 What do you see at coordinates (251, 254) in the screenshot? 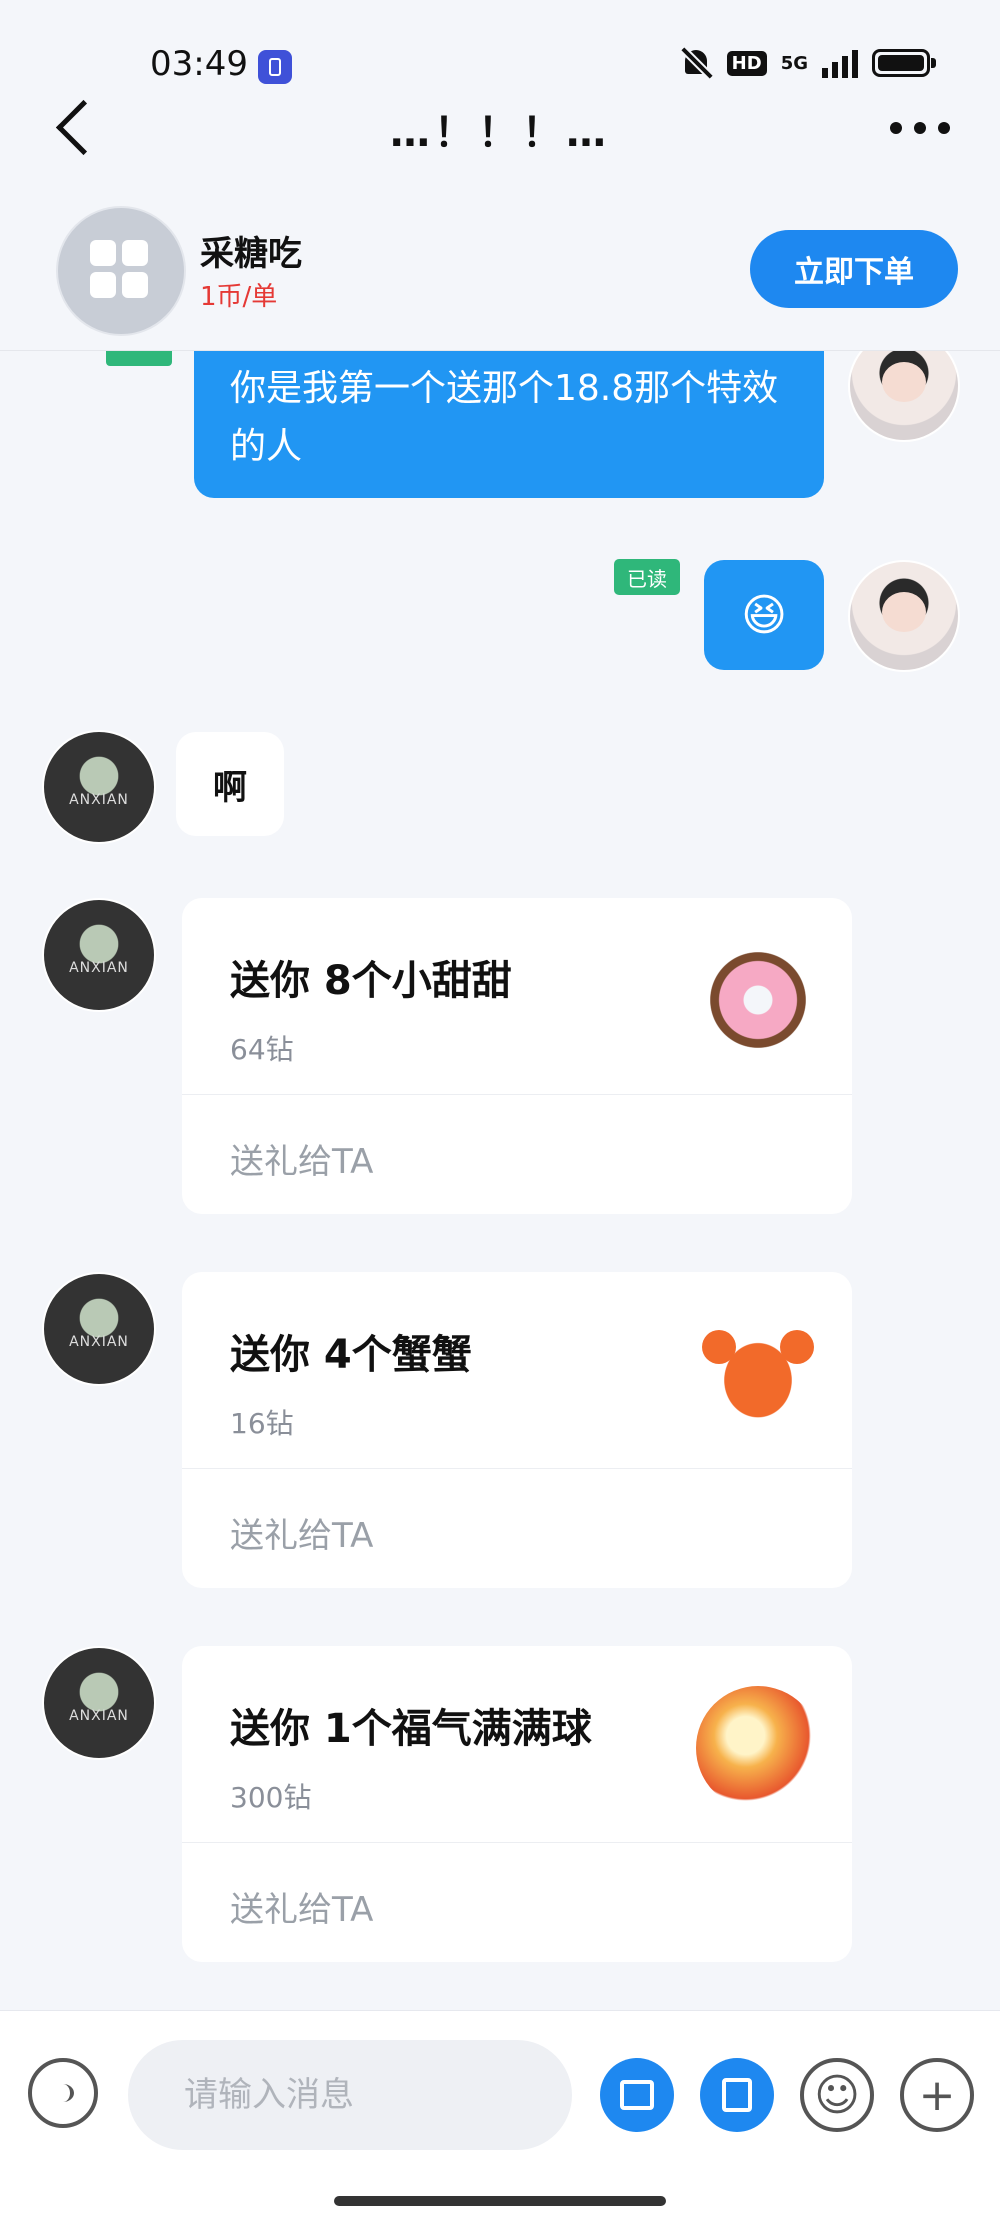
I see `host-name: 采糖吃` at bounding box center [251, 254].